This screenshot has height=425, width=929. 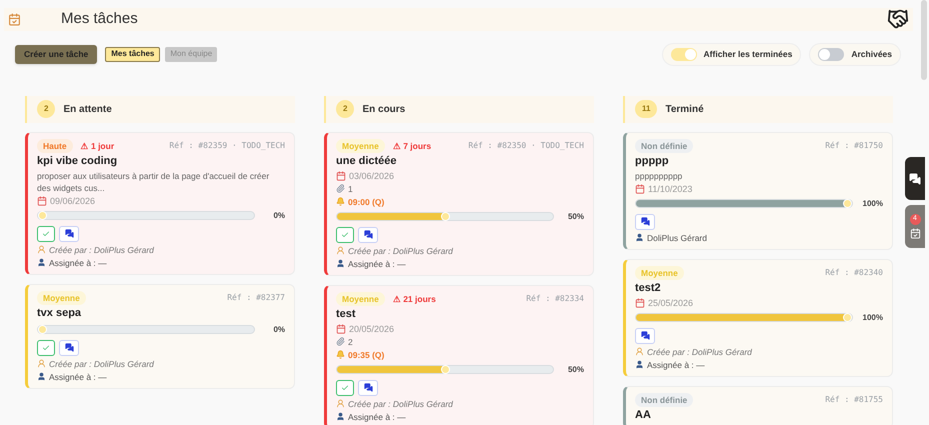 I want to click on reference-text: Réf : #82377, so click(x=256, y=298).